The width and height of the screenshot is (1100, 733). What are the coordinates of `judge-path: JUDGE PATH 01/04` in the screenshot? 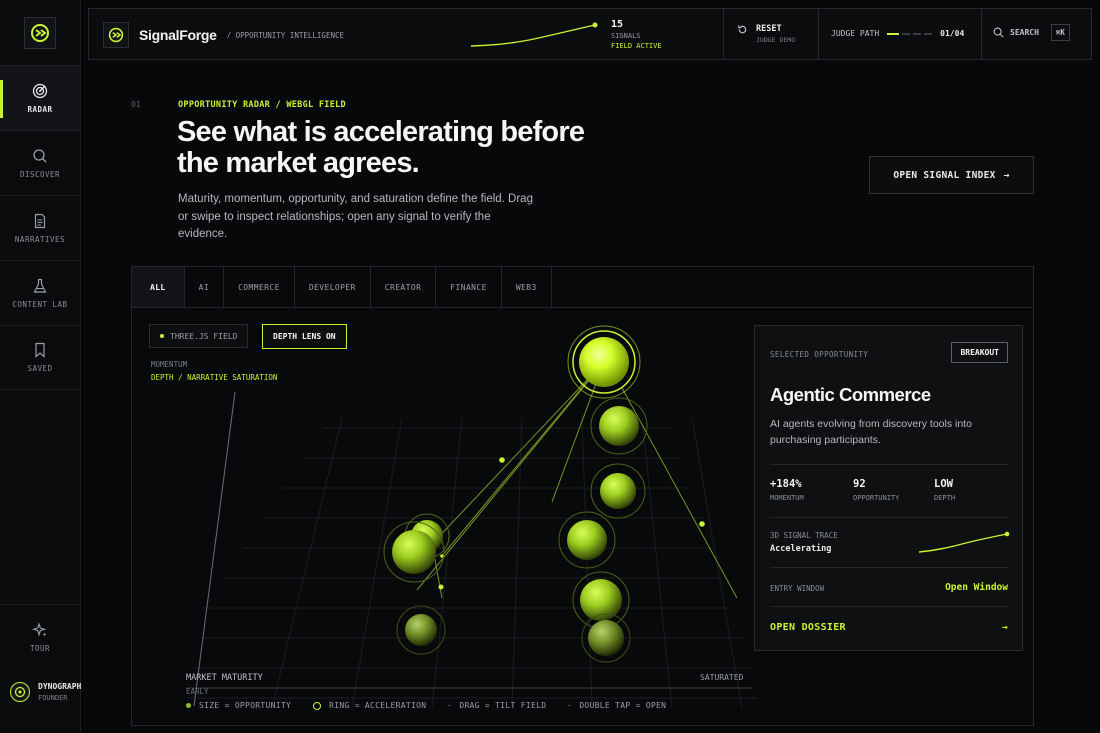 It's located at (897, 33).